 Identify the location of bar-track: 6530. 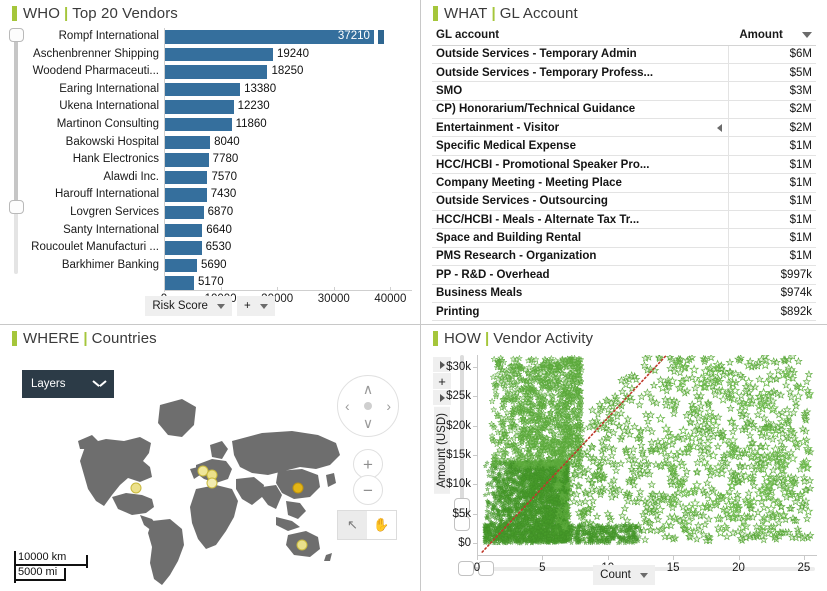
(288, 248).